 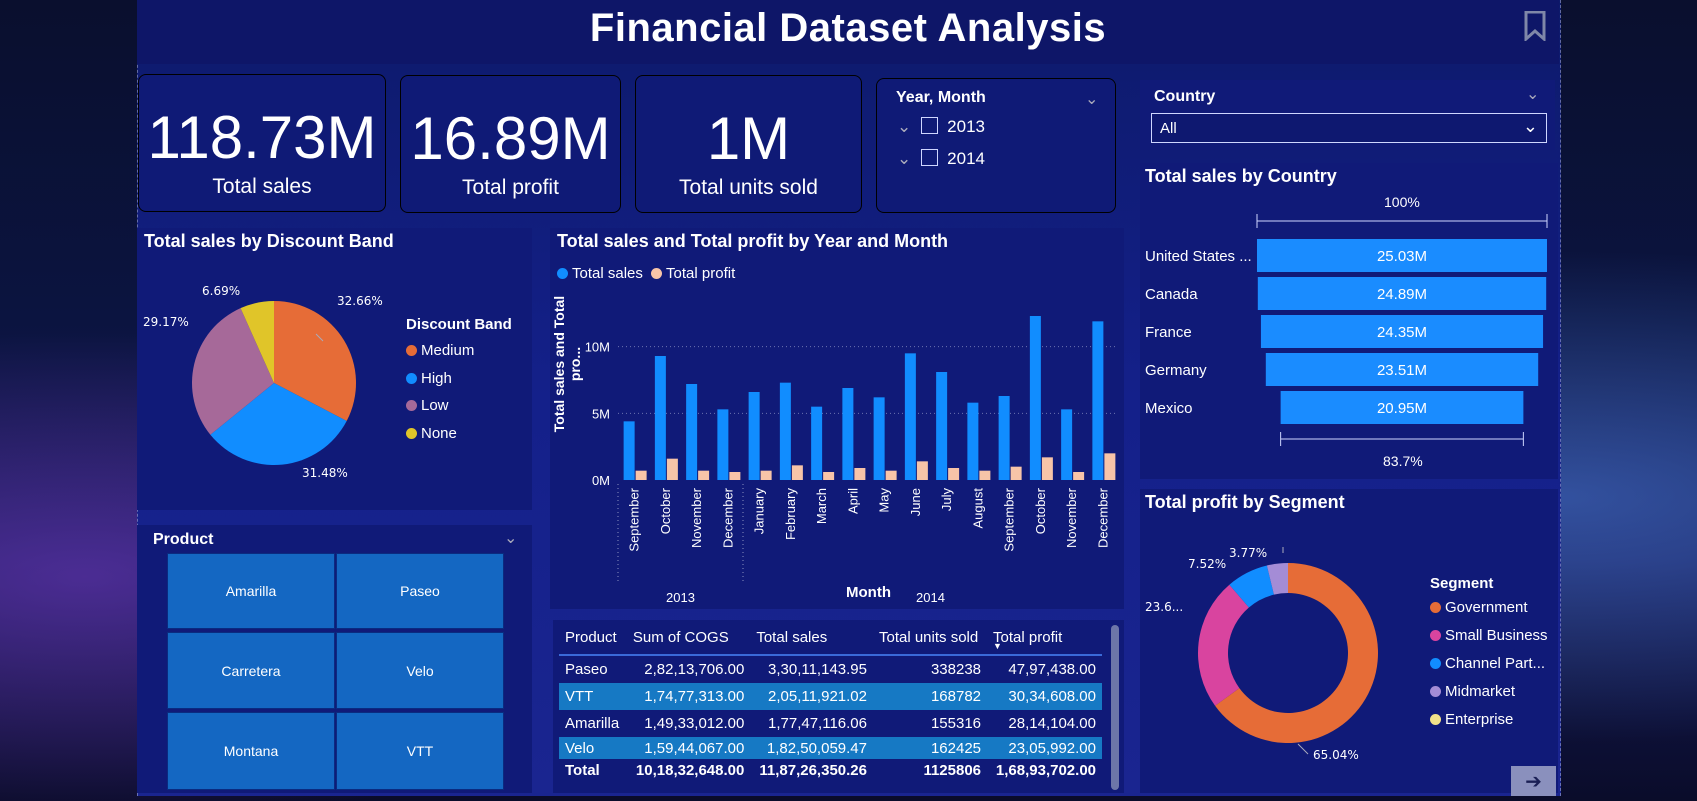 I want to click on tile-paseo: Paseo, so click(x=420, y=591).